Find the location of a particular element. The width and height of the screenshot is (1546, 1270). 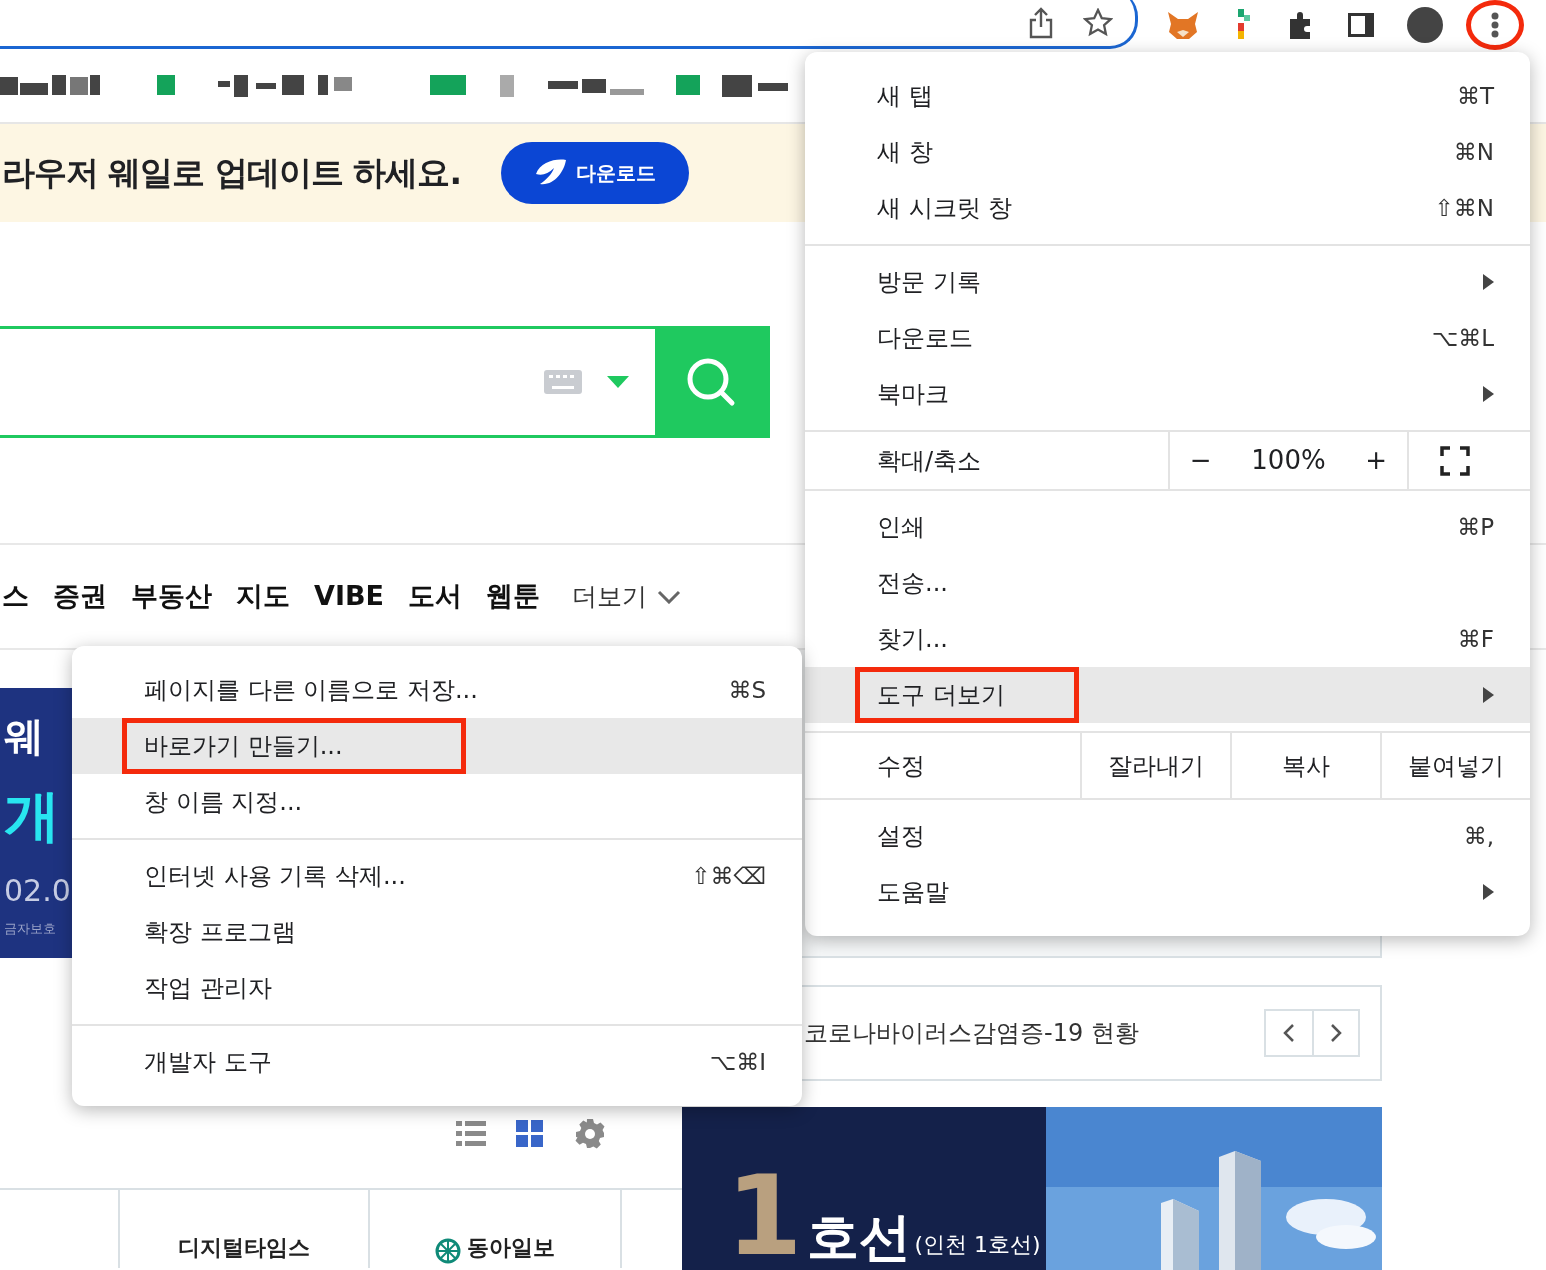

shortcut-text: ⌥⌘I is located at coordinates (737, 1062).